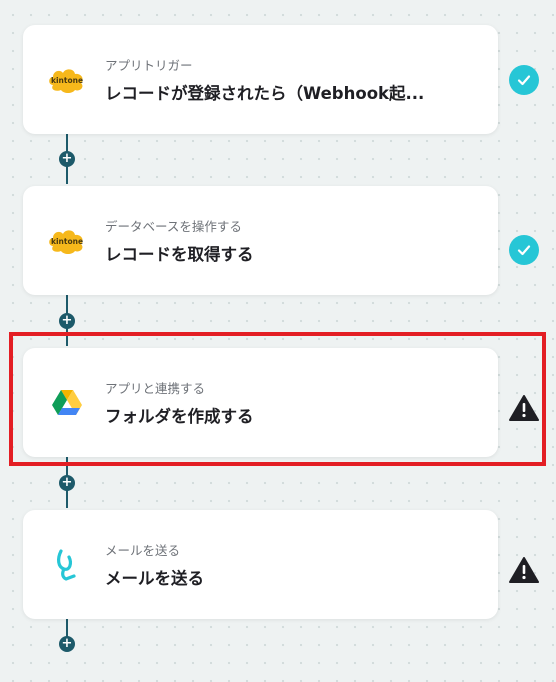 This screenshot has height=682, width=556. I want to click on mail-app-icon, so click(67, 565).